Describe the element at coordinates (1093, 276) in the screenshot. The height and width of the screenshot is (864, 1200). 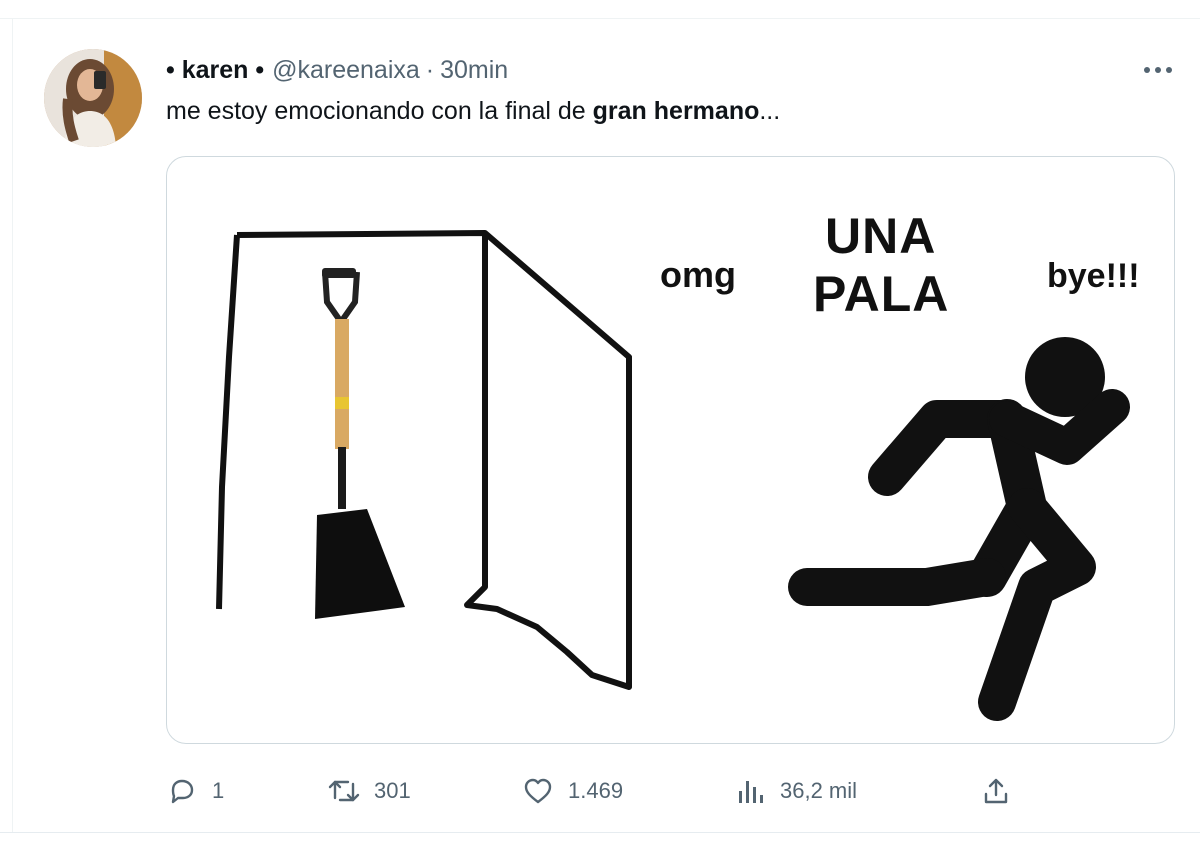
I see `meme-text-bye: bye!!!` at that location.